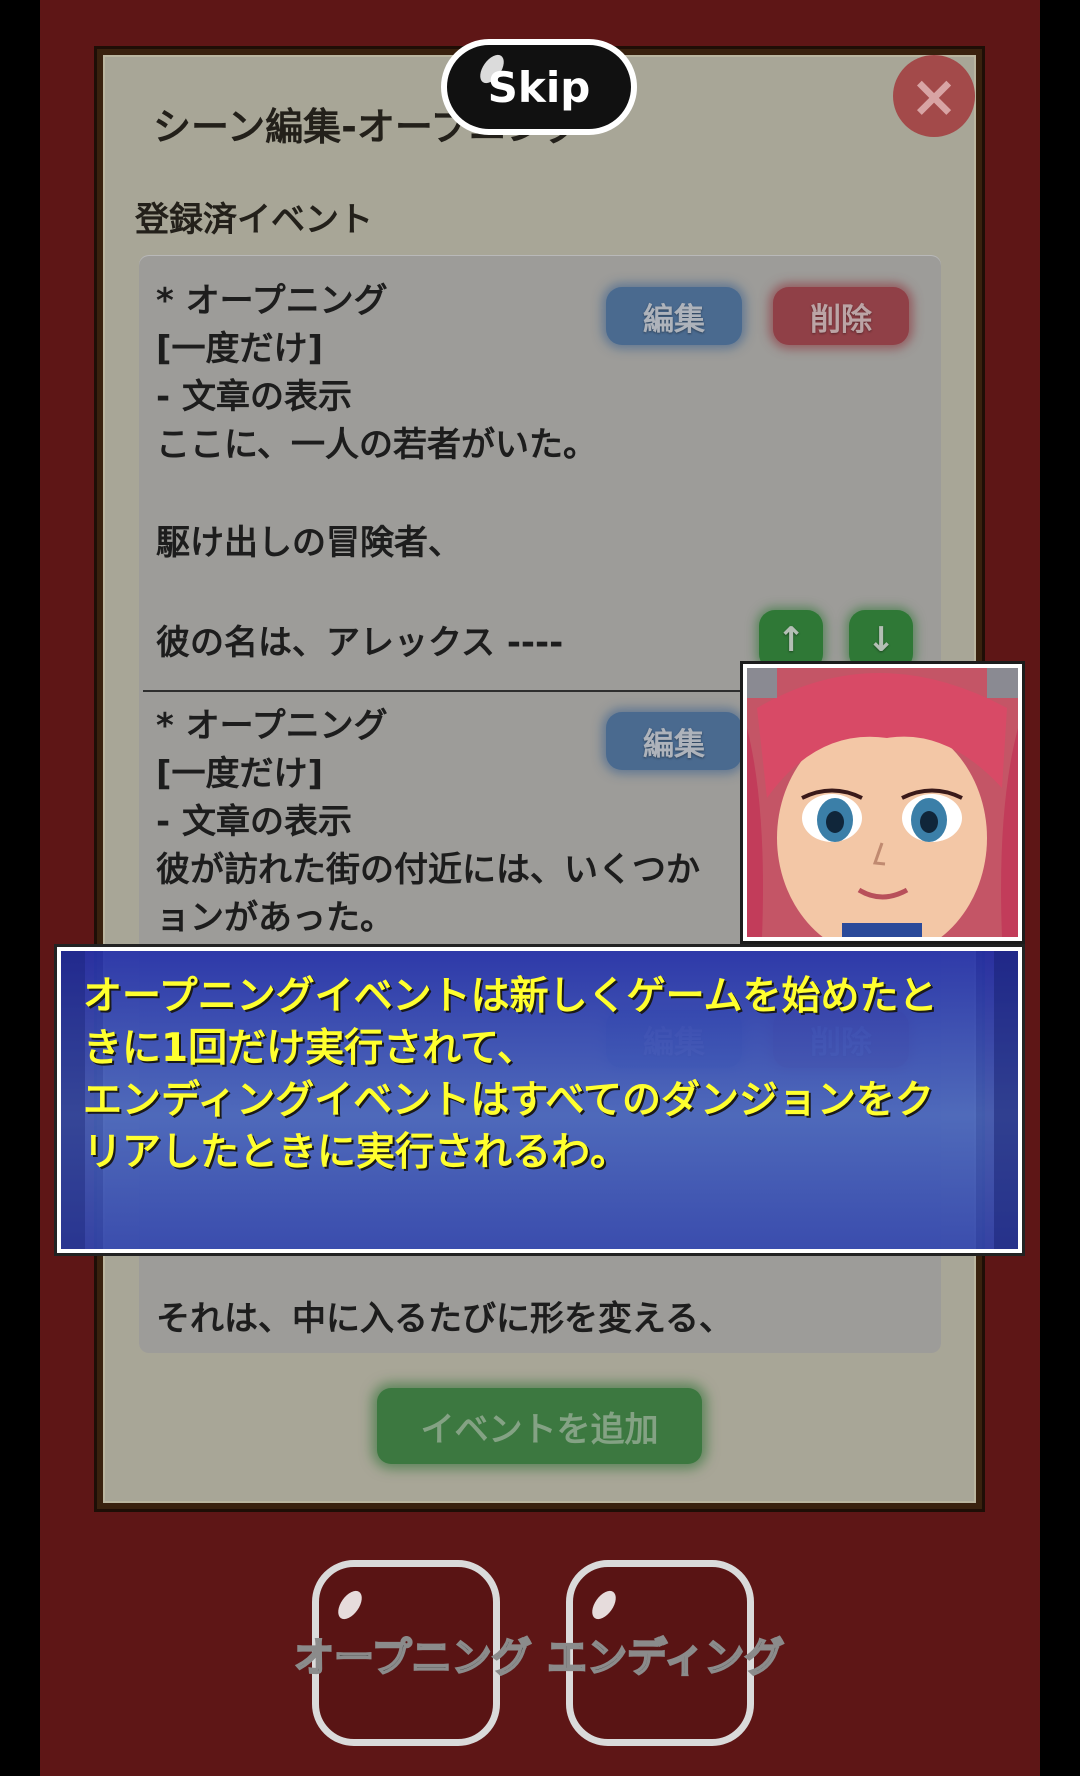  Describe the element at coordinates (413, 1658) in the screenshot. I see `tab-opening-label: オープニング` at that location.